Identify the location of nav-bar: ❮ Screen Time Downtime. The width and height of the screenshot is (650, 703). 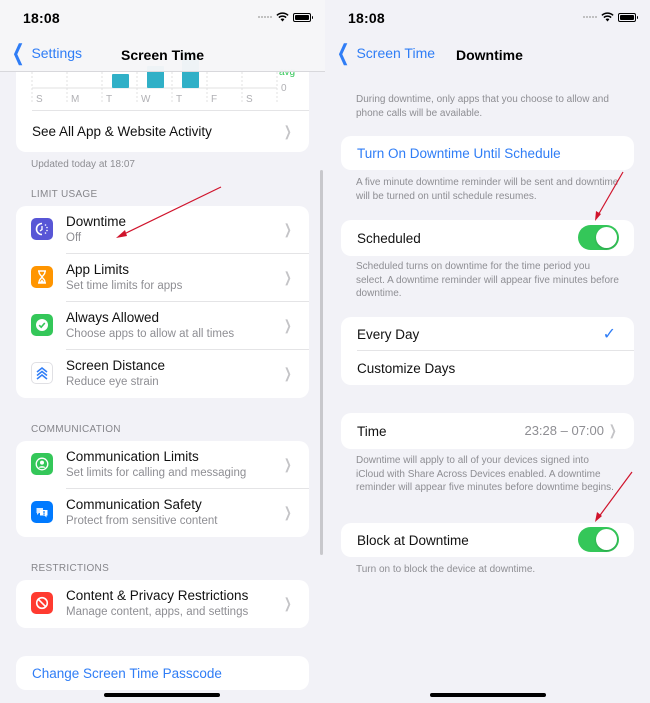
(487, 55).